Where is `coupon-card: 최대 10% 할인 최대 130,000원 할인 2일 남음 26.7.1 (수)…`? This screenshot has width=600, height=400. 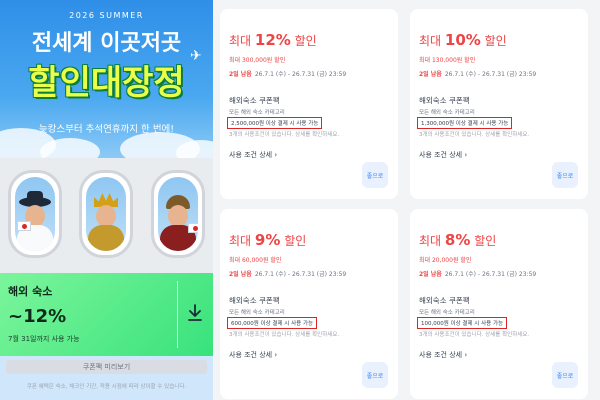 coupon-card: 최대 10% 할인 최대 130,000원 할인 2일 남음 26.7.1 (수)… is located at coordinates (499, 104).